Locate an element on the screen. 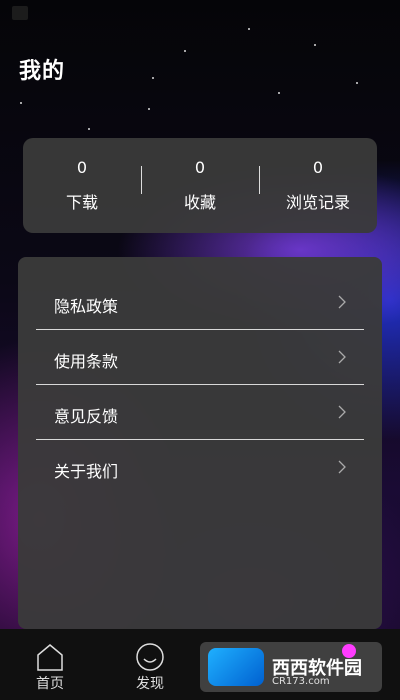 Image resolution: width=400 pixels, height=700 pixels. stat-label: 下载 is located at coordinates (81, 202).